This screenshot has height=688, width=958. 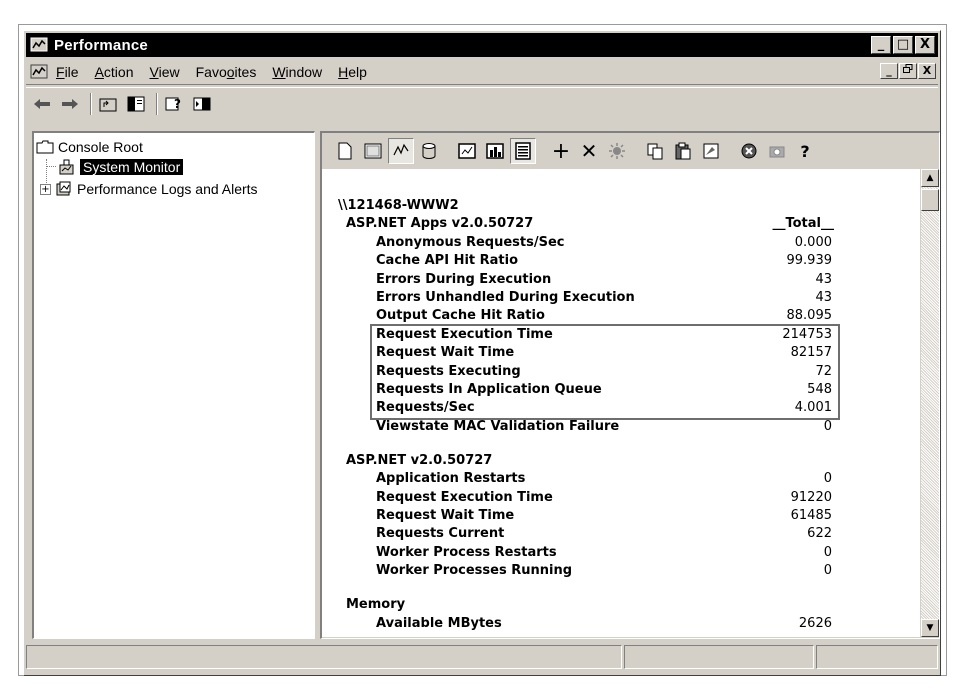 What do you see at coordinates (114, 72) in the screenshot?
I see `menu-action: Action` at bounding box center [114, 72].